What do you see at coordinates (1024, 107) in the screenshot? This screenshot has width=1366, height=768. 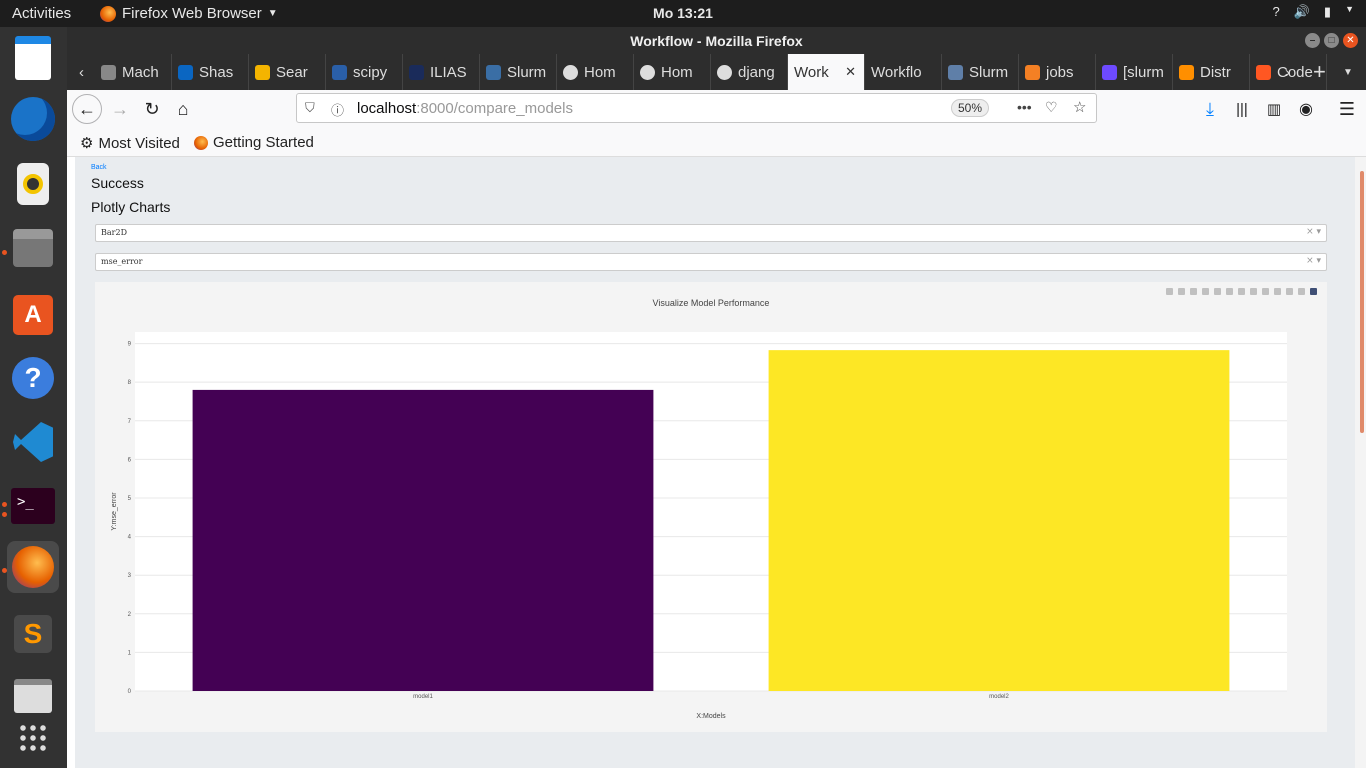 I see `page-actions-icon: •••` at bounding box center [1024, 107].